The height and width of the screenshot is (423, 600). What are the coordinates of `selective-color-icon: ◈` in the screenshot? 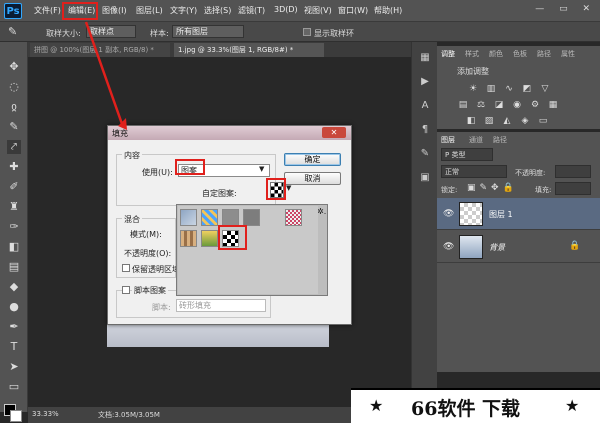 It's located at (525, 121).